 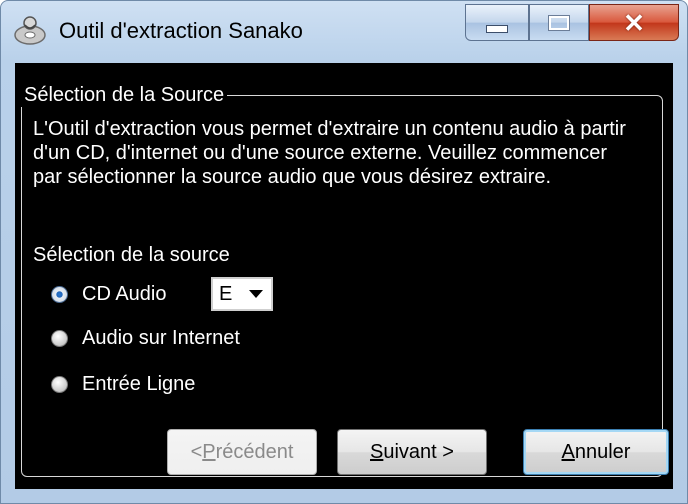 What do you see at coordinates (497, 22) in the screenshot?
I see `minimize-button` at bounding box center [497, 22].